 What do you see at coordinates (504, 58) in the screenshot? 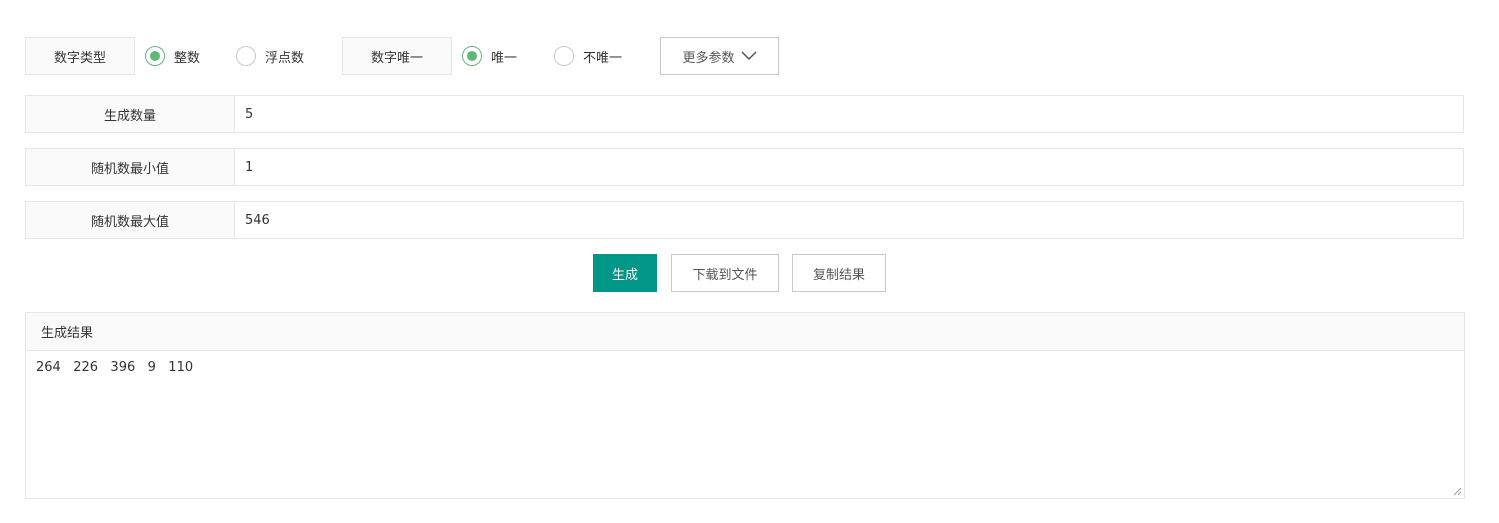
I see `radio-unique-label: 唯一` at bounding box center [504, 58].